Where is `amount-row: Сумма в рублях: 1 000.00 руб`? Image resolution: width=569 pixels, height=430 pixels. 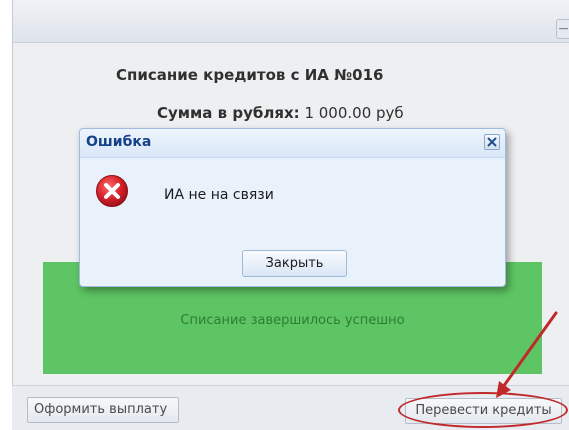
amount-row: Сумма в рублях: 1 000.00 руб is located at coordinates (280, 113).